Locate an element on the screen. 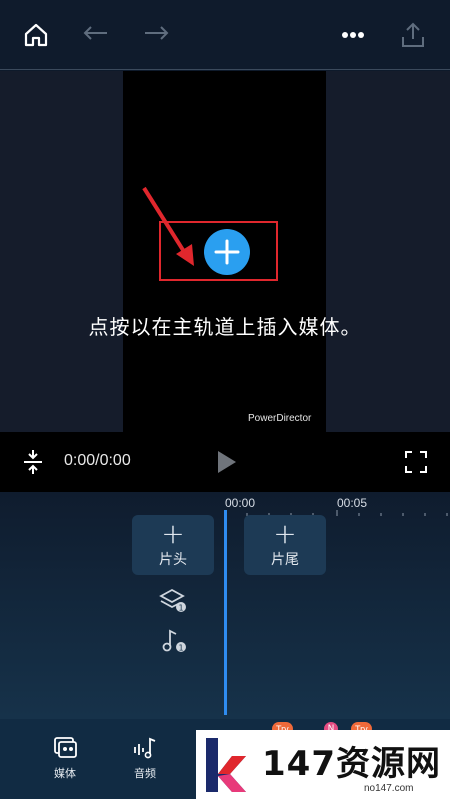 Image resolution: width=450 pixels, height=799 pixels. media-icon is located at coordinates (65, 747).